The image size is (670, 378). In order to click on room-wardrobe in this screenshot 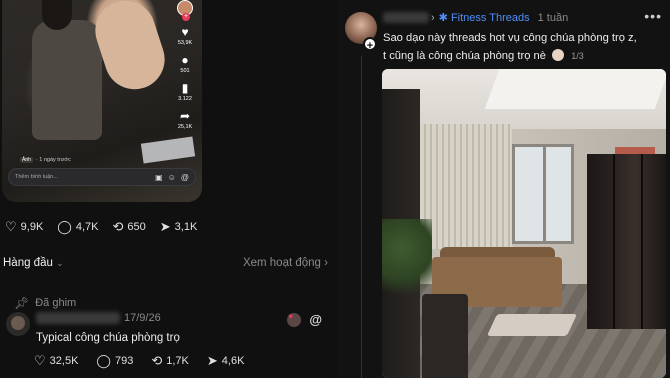, I will do `click(626, 241)`.